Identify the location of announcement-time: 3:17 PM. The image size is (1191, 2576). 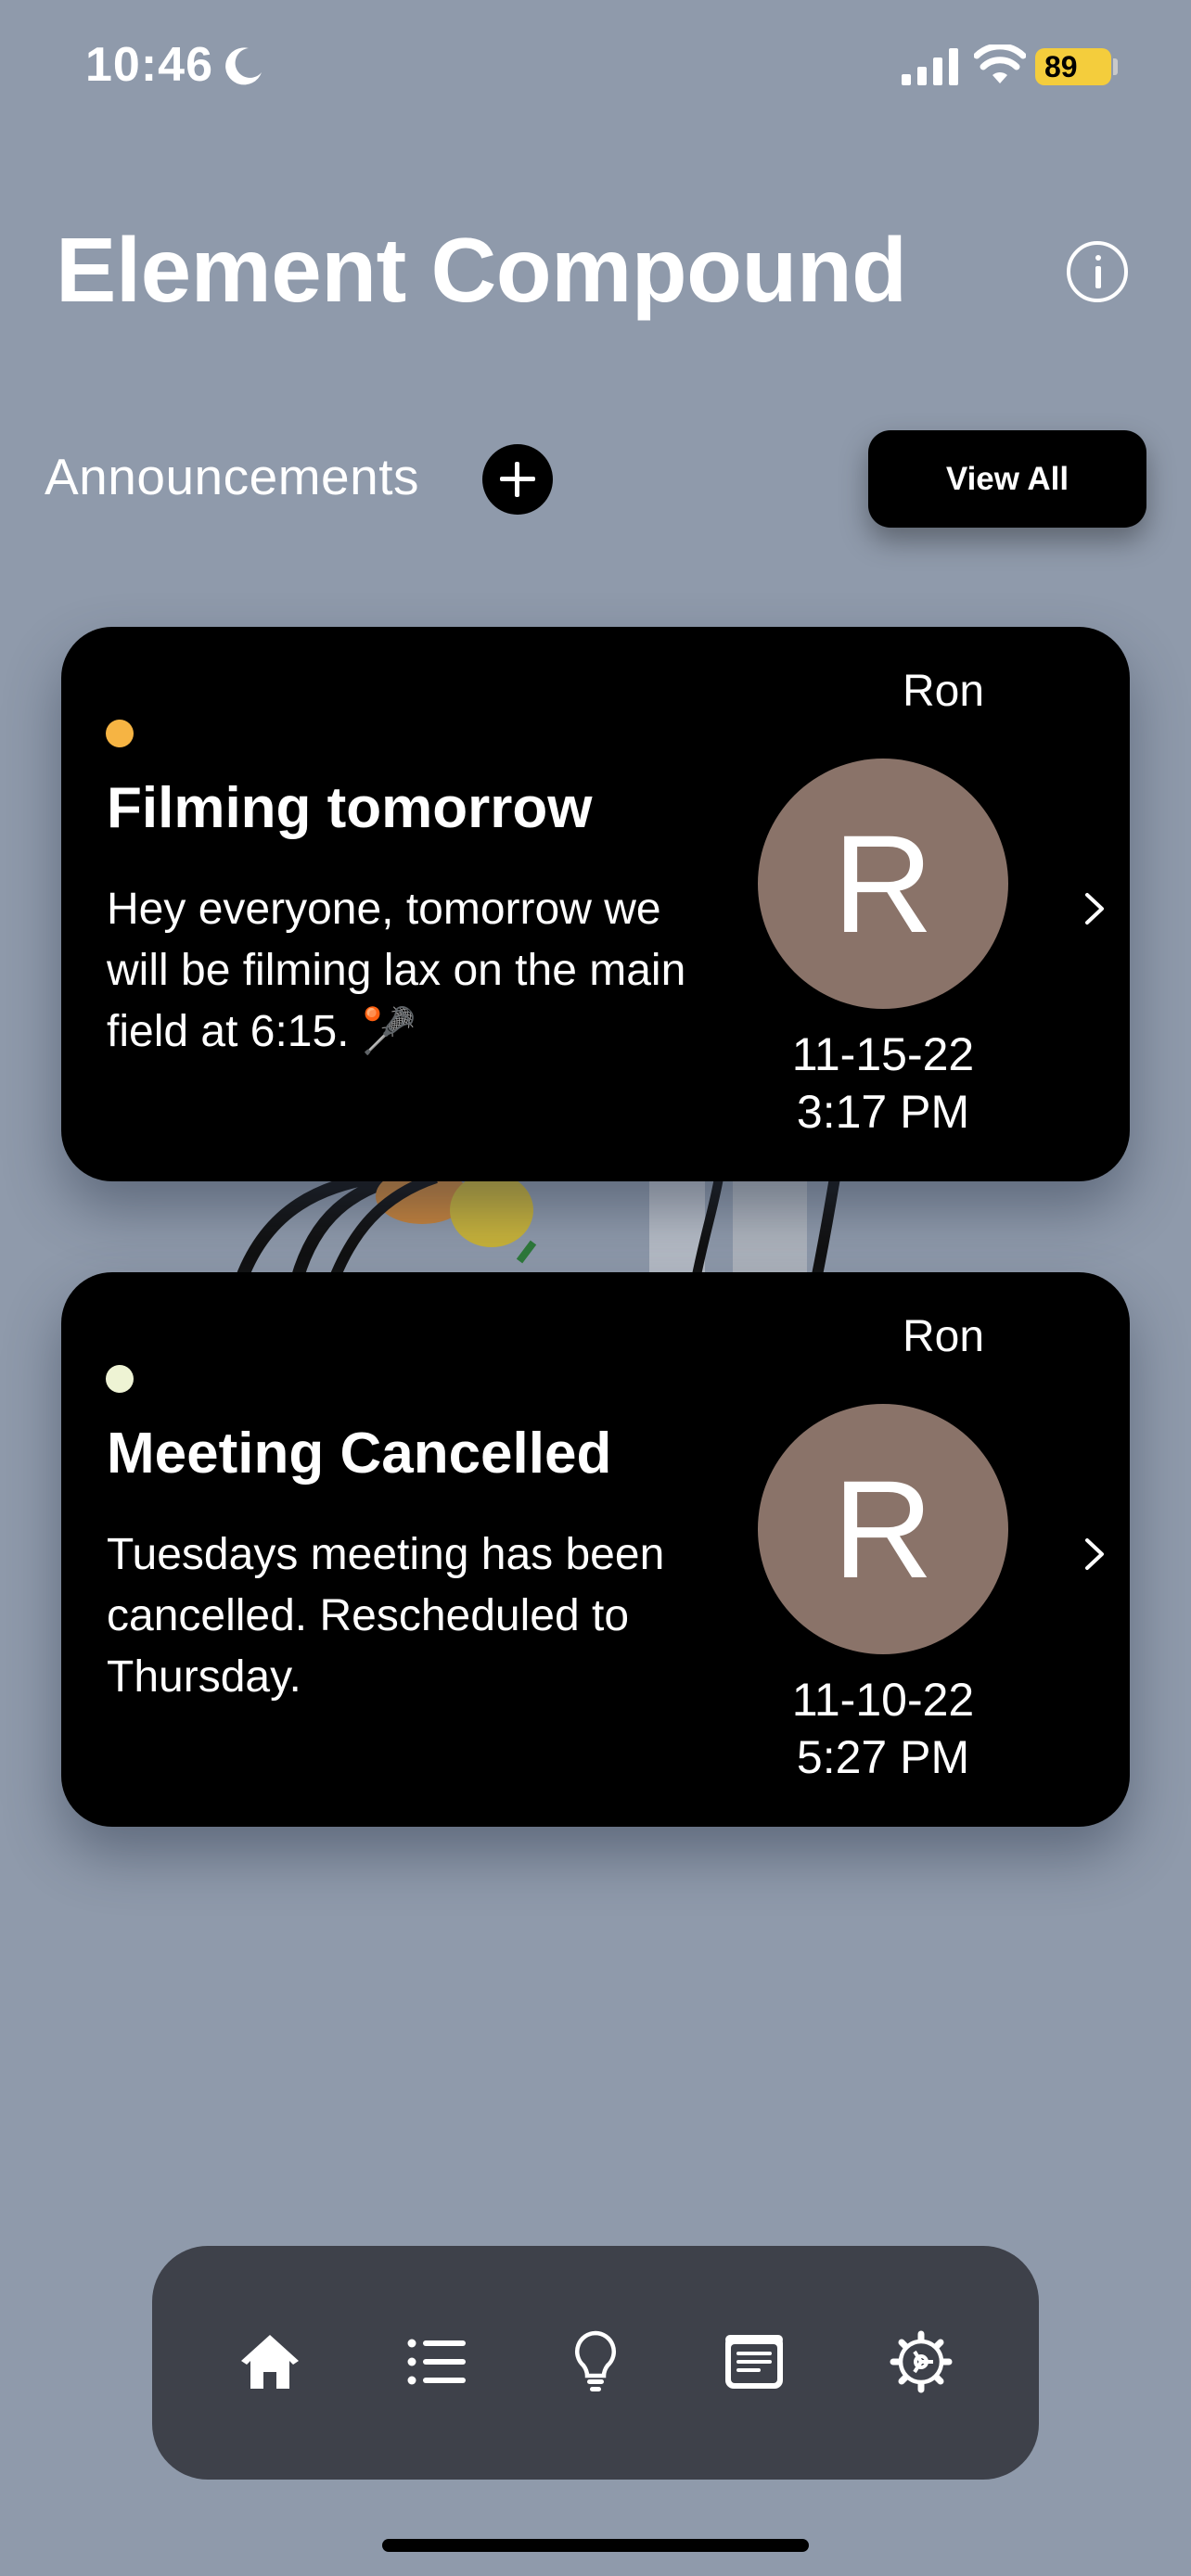
(883, 1112).